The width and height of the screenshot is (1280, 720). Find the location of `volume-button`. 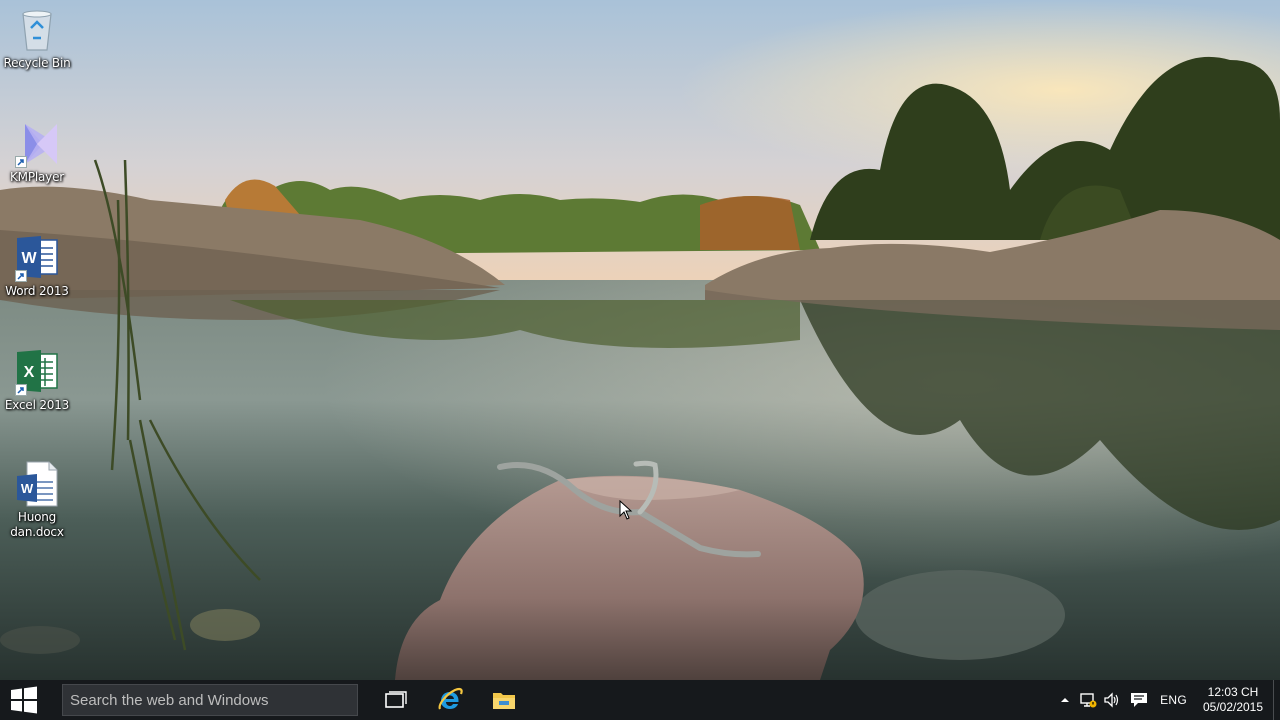

volume-button is located at coordinates (1112, 700).